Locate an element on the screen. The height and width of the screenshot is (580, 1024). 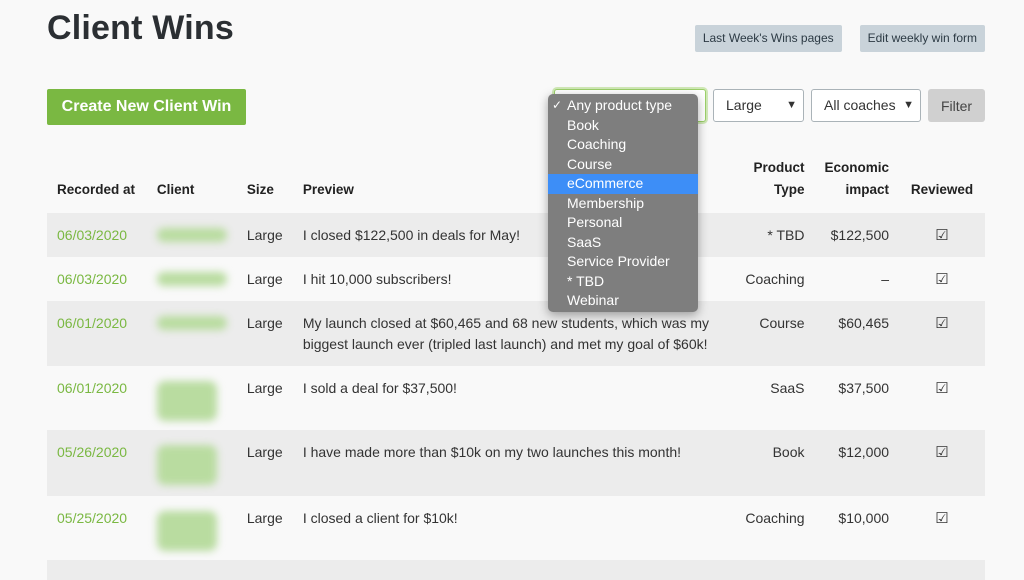
size-select-value: Large is located at coordinates (744, 105).